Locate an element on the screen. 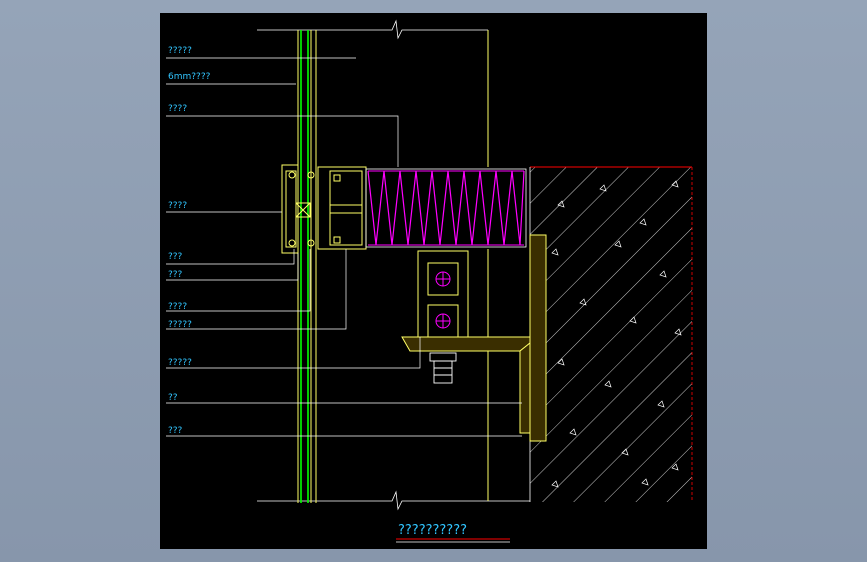  label-10: ?? is located at coordinates (173, 398).